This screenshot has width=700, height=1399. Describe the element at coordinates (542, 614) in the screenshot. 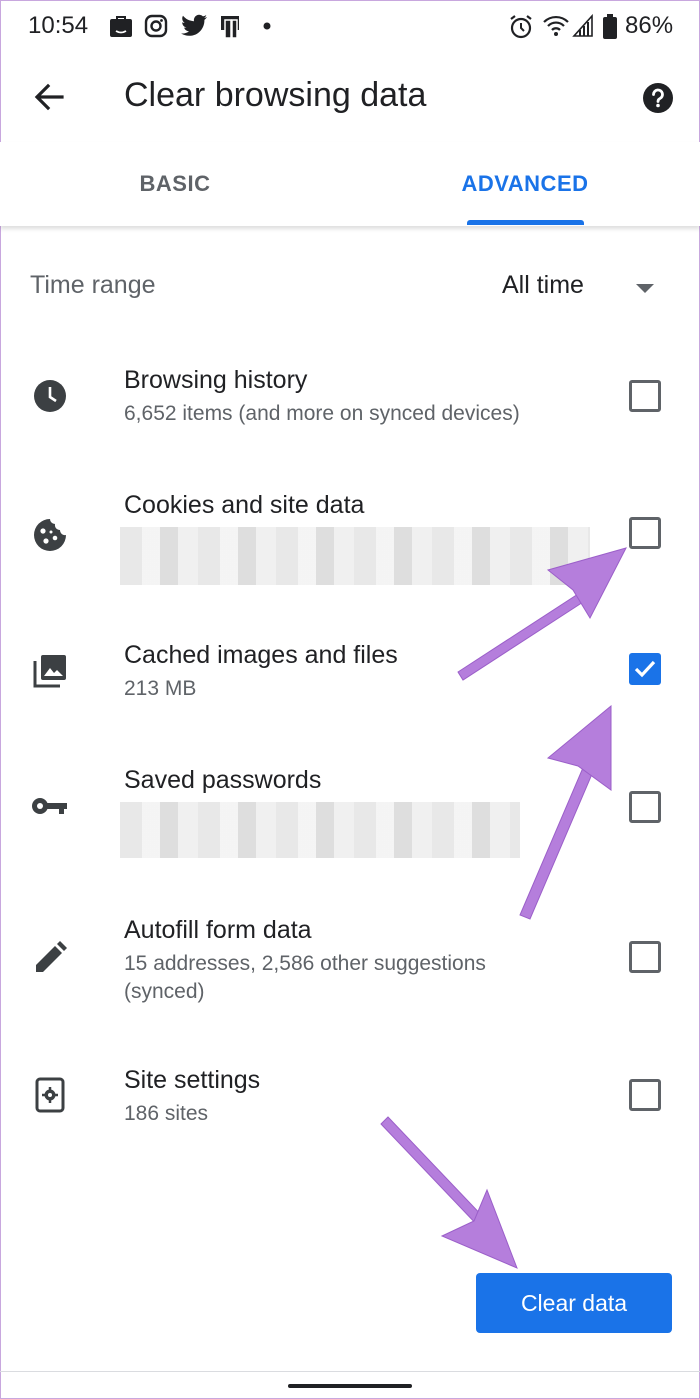

I see `annotation-arrow-cookies` at that location.